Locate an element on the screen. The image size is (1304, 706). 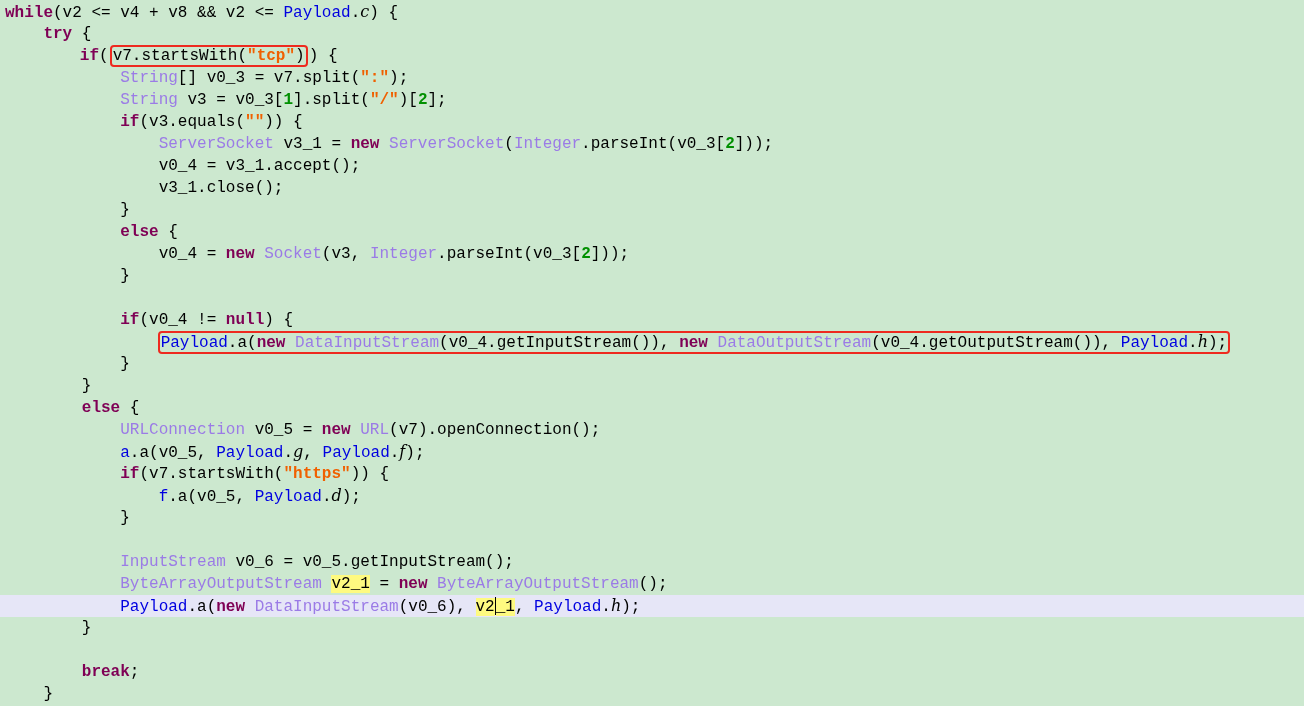
code-line: if(v0_4 != null) { is located at coordinates (206, 320).